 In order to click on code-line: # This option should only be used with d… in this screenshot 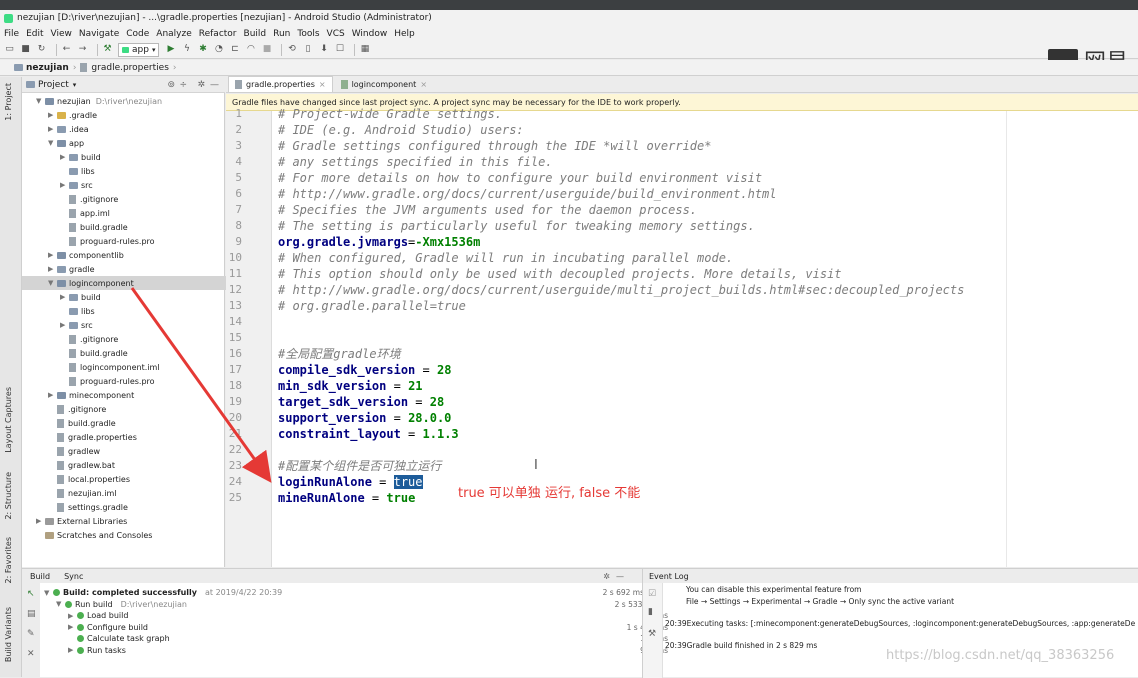, I will do `click(560, 274)`.